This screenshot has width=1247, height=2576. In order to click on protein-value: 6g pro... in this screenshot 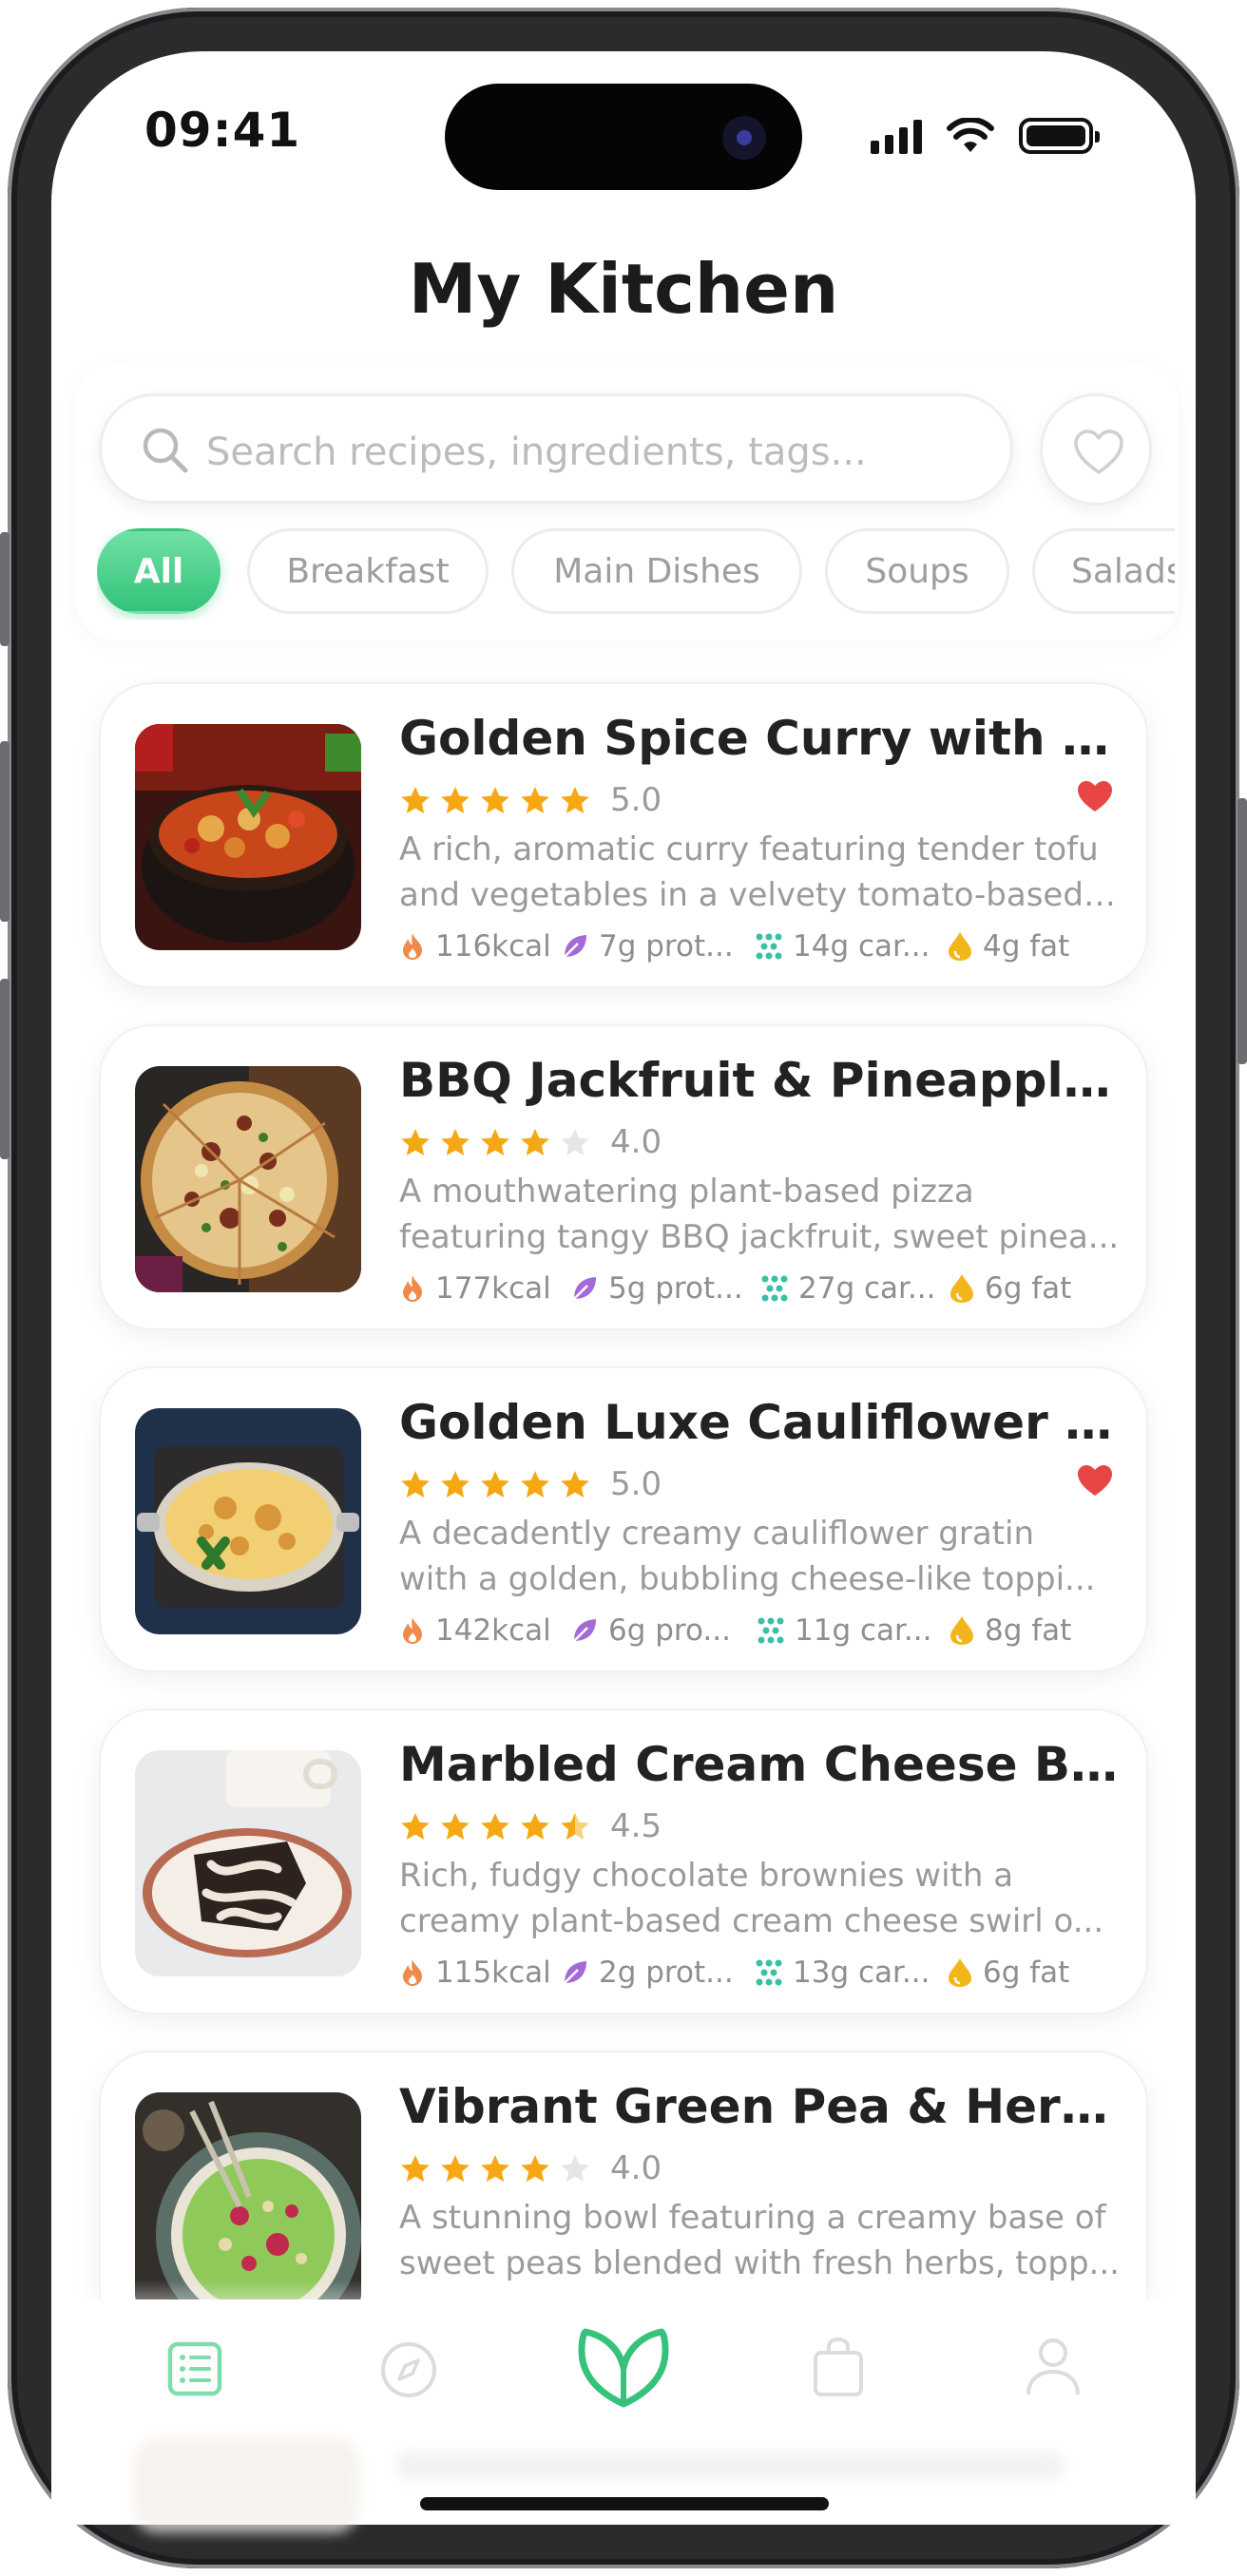, I will do `click(669, 1630)`.